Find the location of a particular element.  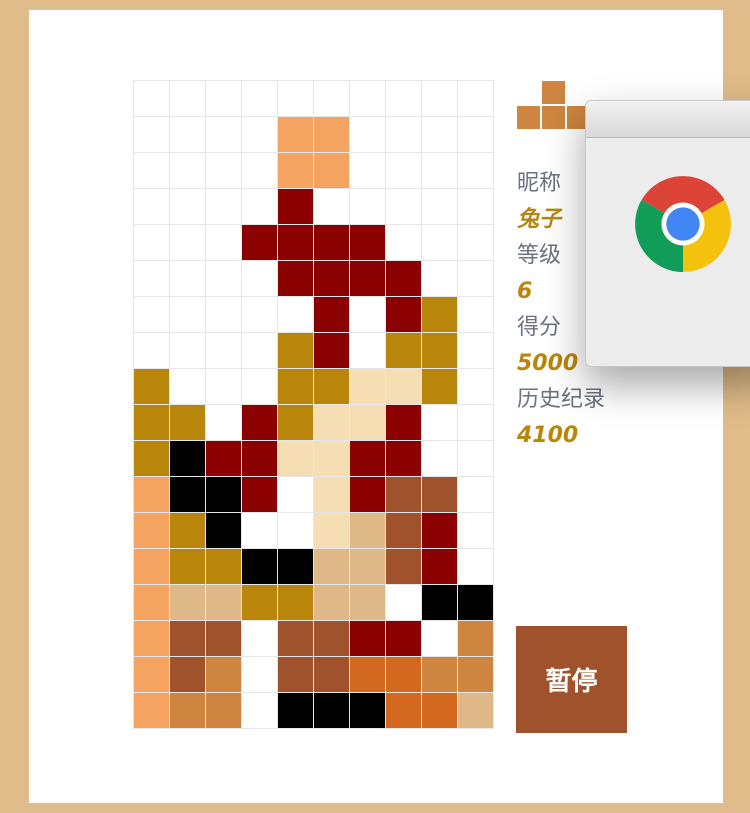

record-label: 历史纪录 is located at coordinates (561, 399).